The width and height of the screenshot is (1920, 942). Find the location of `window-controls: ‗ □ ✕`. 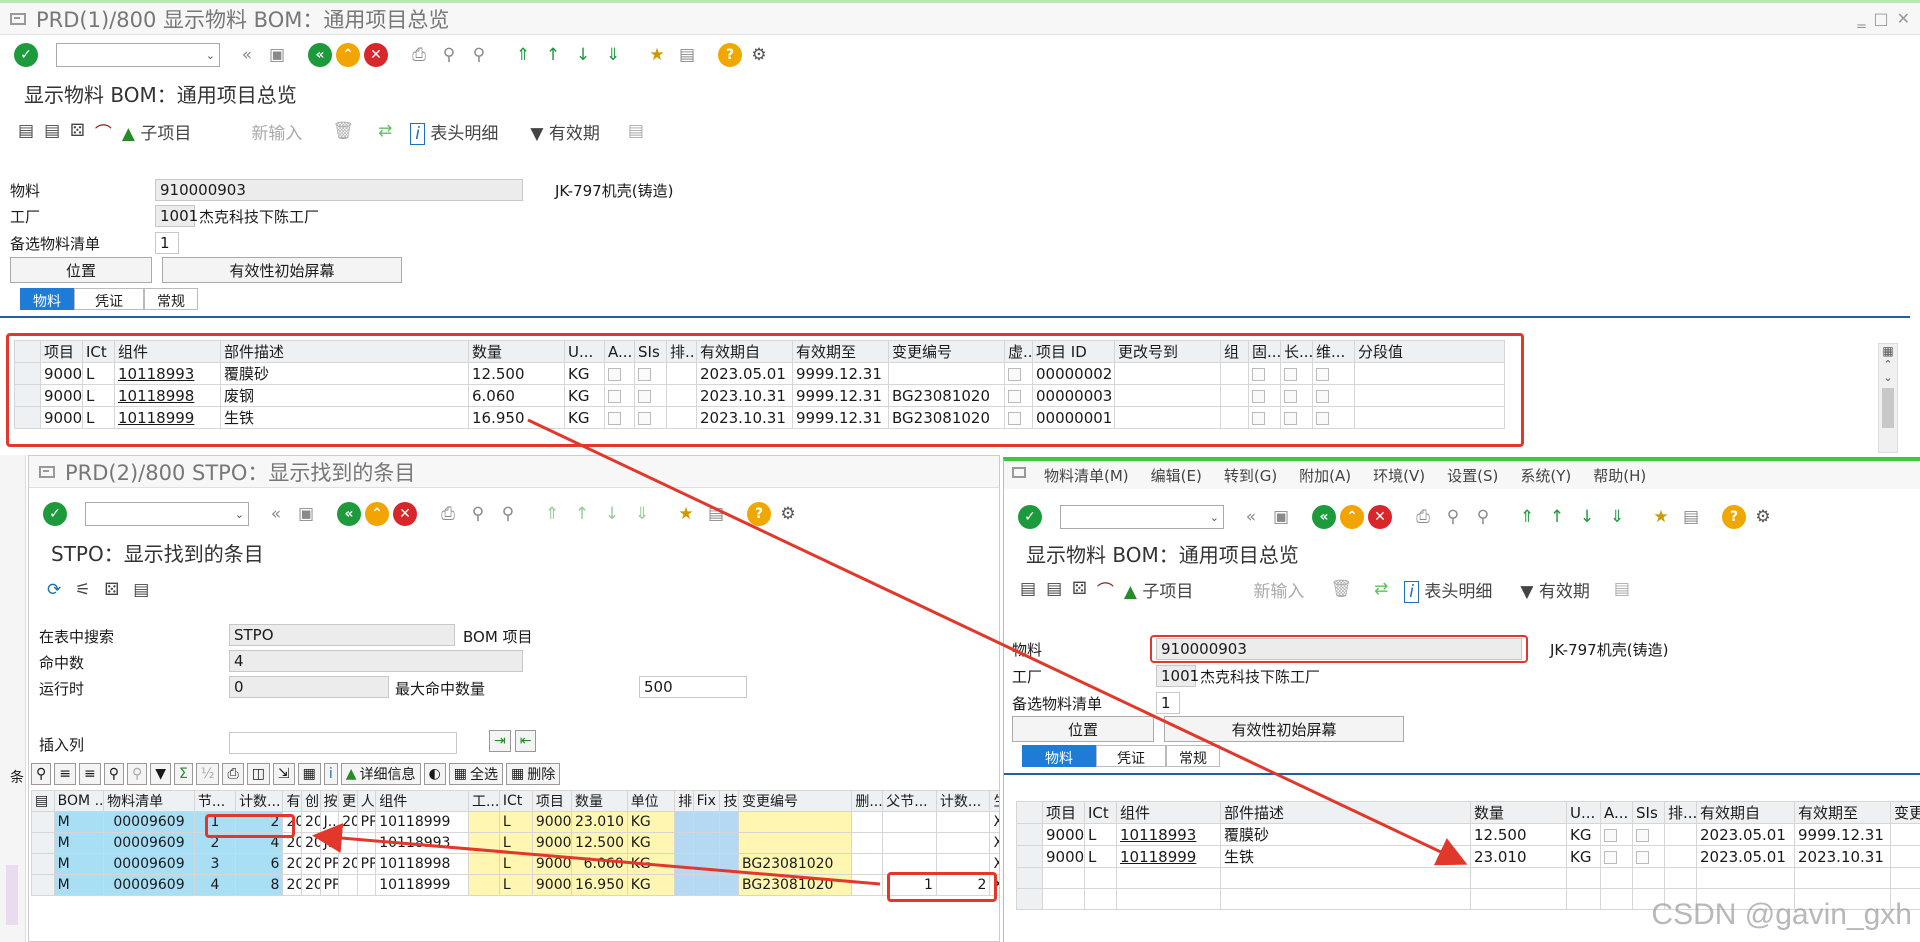

window-controls: ‗ □ ✕ is located at coordinates (1883, 18).